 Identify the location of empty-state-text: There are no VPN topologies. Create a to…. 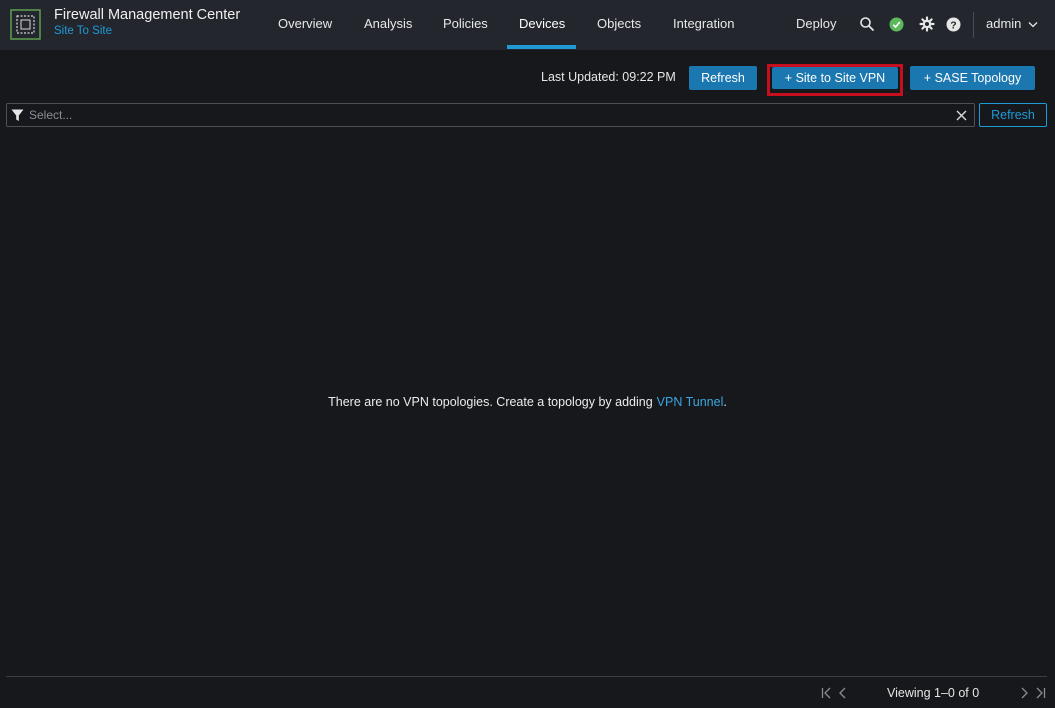
(490, 402).